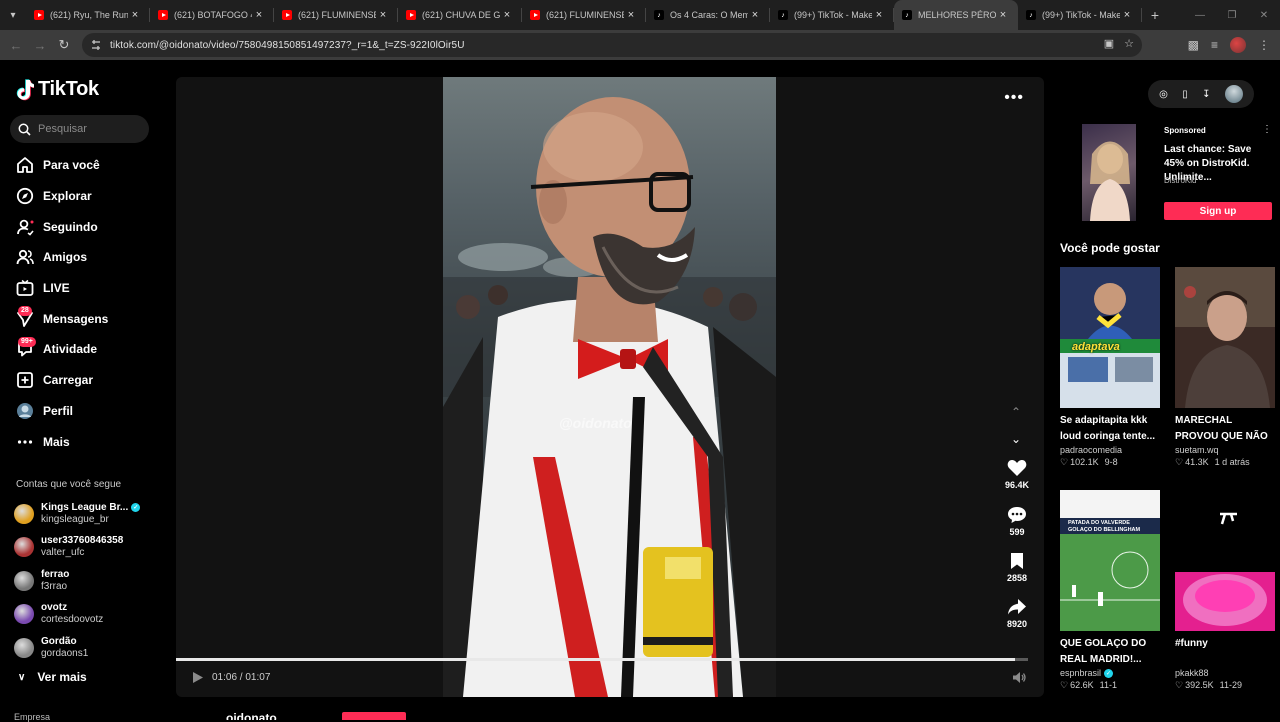 The height and width of the screenshot is (722, 1280). Describe the element at coordinates (16, 45) in the screenshot. I see `back-arrow-icon: ←` at that location.